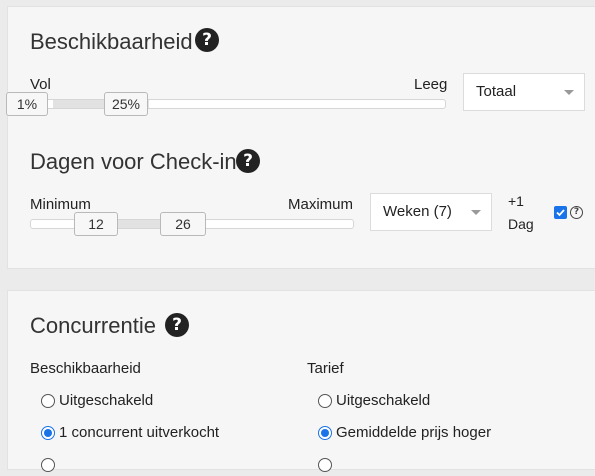 The width and height of the screenshot is (595, 476). I want to click on checkin-high-handle: 26, so click(183, 224).